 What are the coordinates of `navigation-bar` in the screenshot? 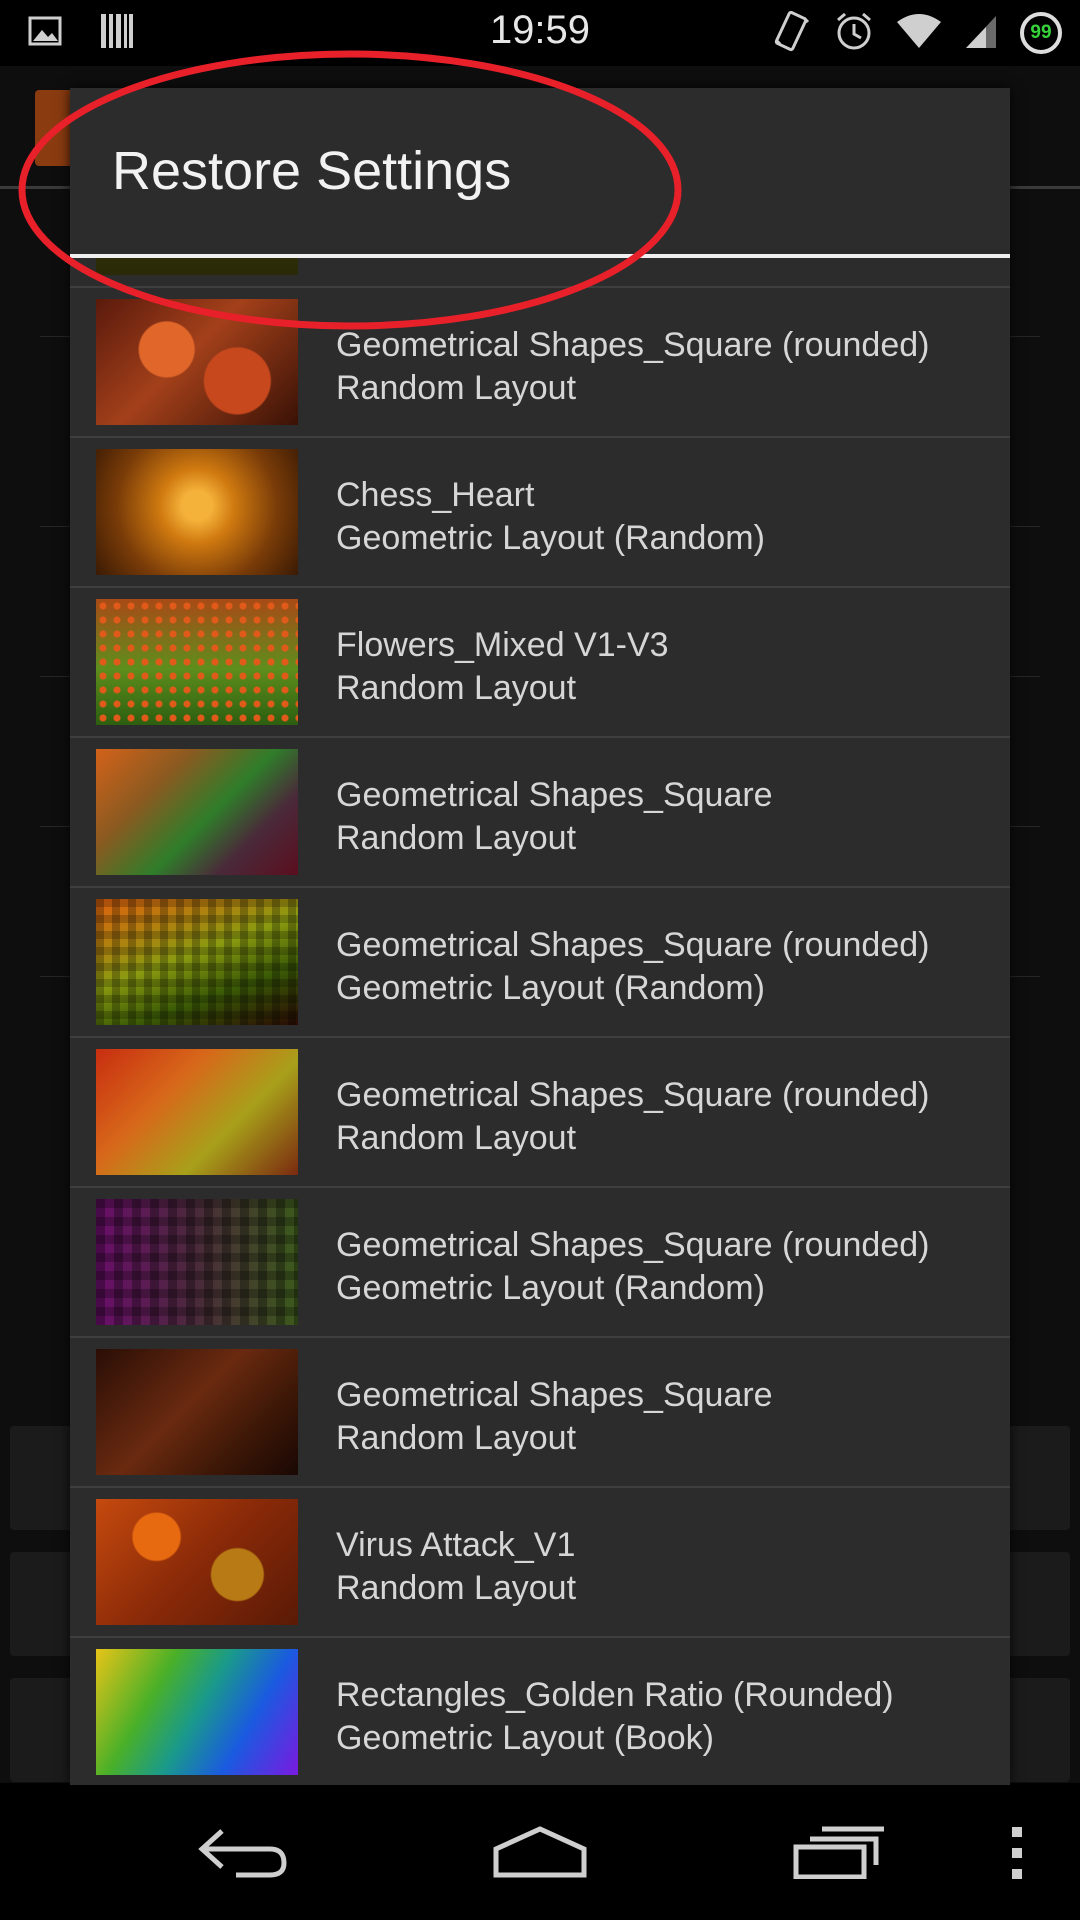 It's located at (540, 1852).